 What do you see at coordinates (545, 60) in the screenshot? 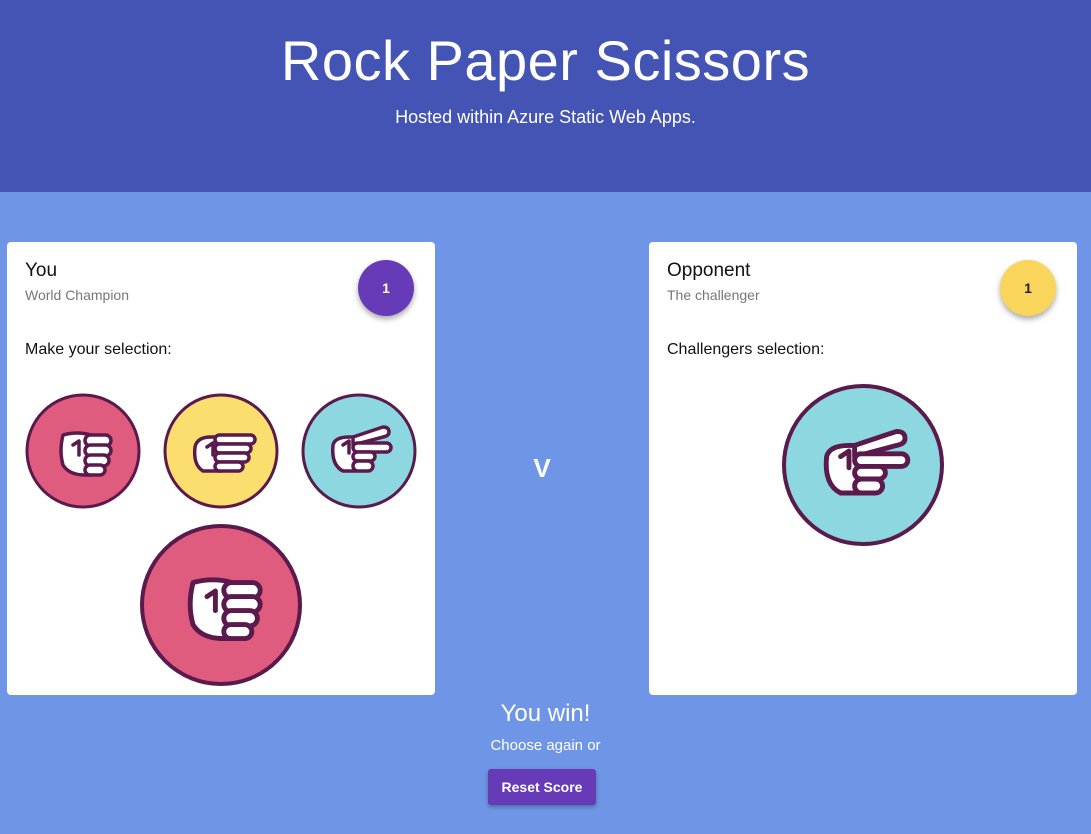
I see `page-title: Rock Paper Scissors` at bounding box center [545, 60].